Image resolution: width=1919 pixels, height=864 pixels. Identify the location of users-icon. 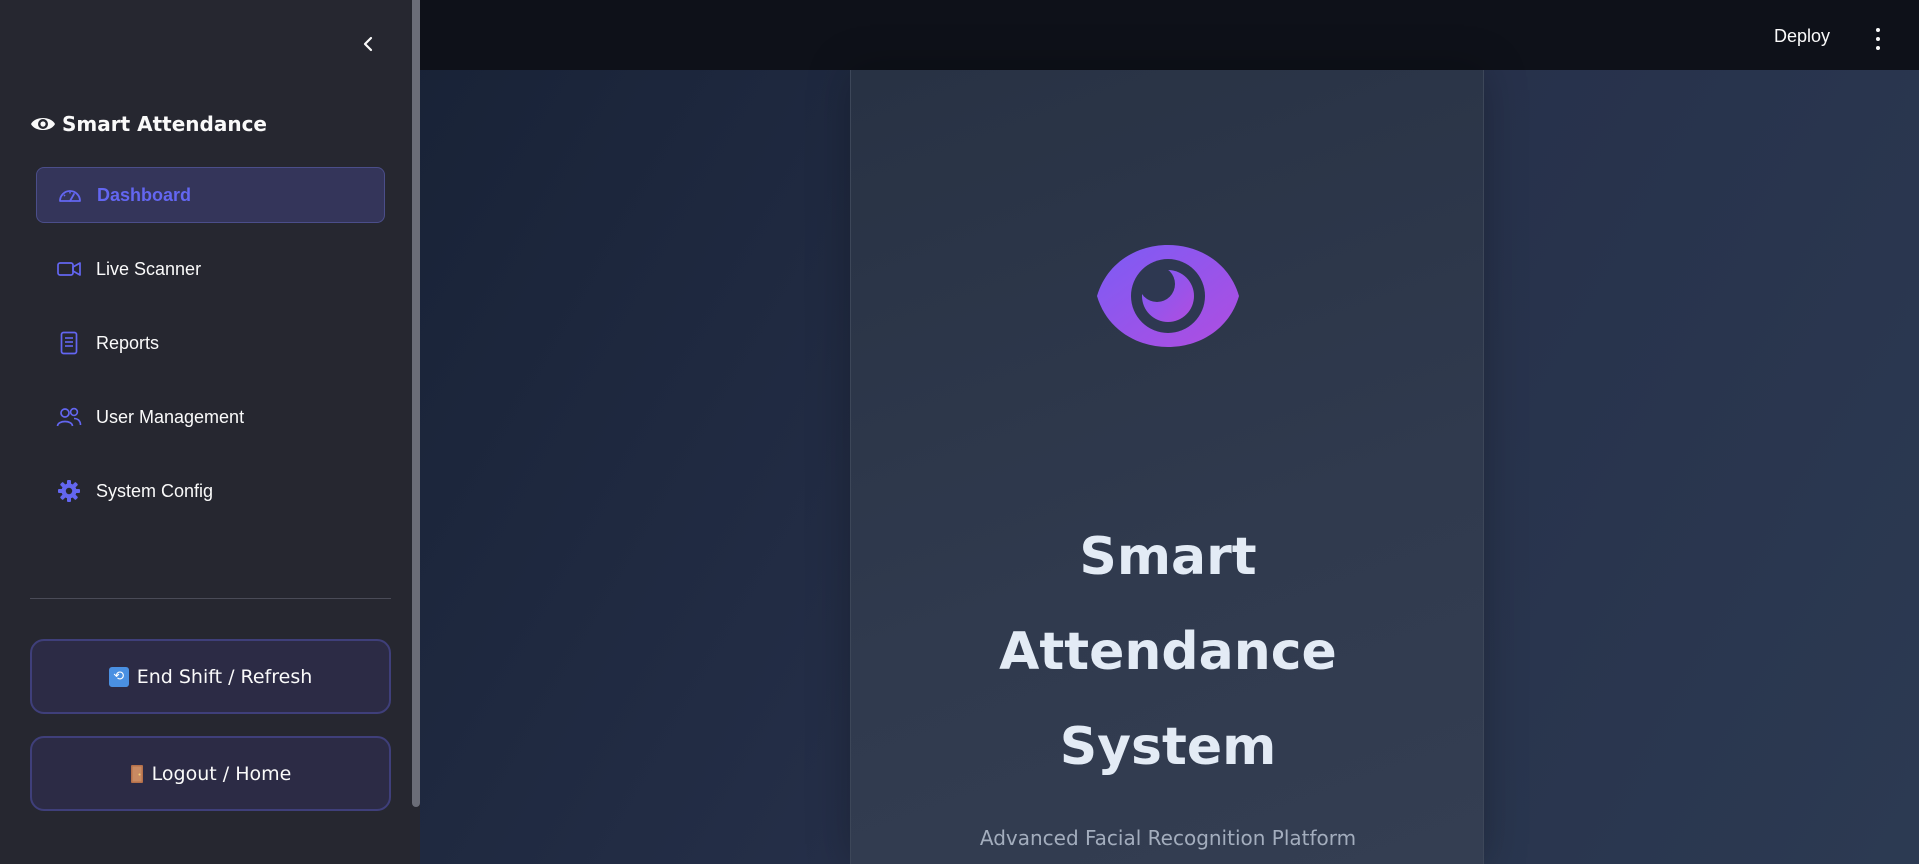
(69, 417).